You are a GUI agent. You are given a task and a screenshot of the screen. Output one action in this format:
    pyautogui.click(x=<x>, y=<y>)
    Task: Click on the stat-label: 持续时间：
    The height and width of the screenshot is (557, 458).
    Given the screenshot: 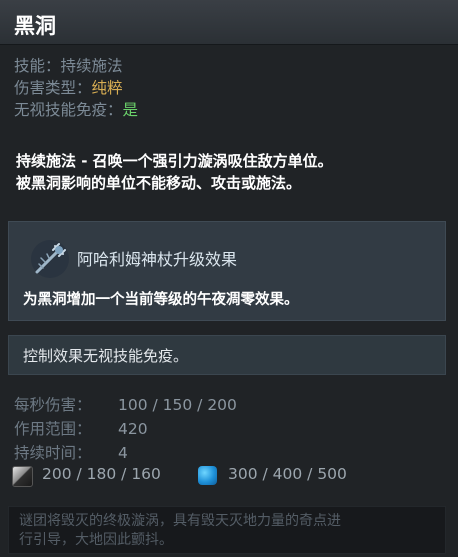 What is the action you would take?
    pyautogui.click(x=53, y=453)
    